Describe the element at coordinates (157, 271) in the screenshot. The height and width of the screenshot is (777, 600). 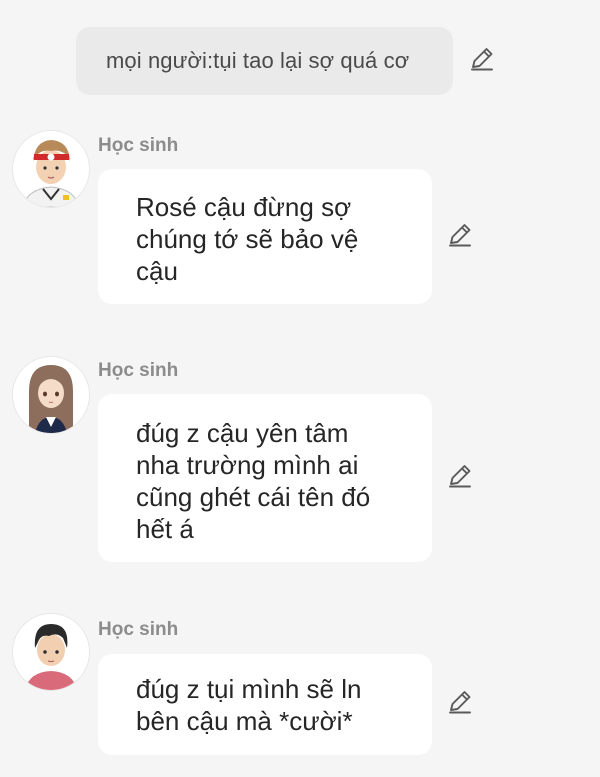
I see `message-line: cậu` at that location.